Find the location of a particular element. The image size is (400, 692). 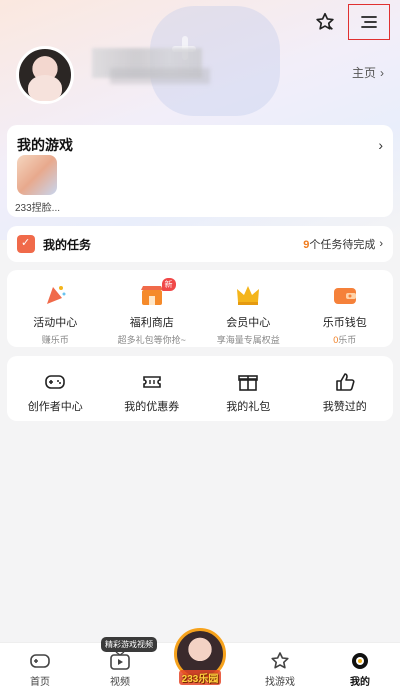

user-id-blurred is located at coordinates (160, 76).